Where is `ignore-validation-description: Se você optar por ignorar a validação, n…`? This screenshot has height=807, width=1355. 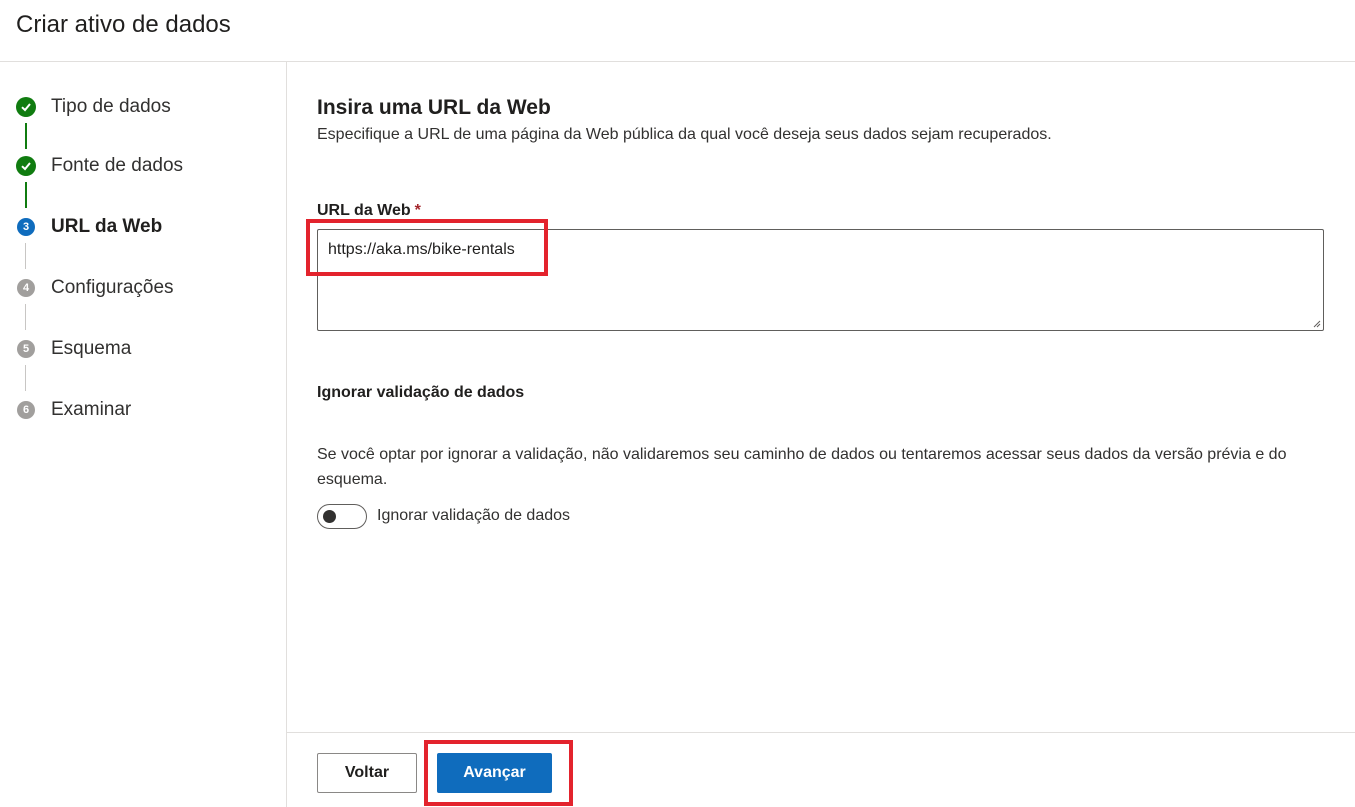
ignore-validation-description: Se você optar por ignorar a validação, n… is located at coordinates (802, 467).